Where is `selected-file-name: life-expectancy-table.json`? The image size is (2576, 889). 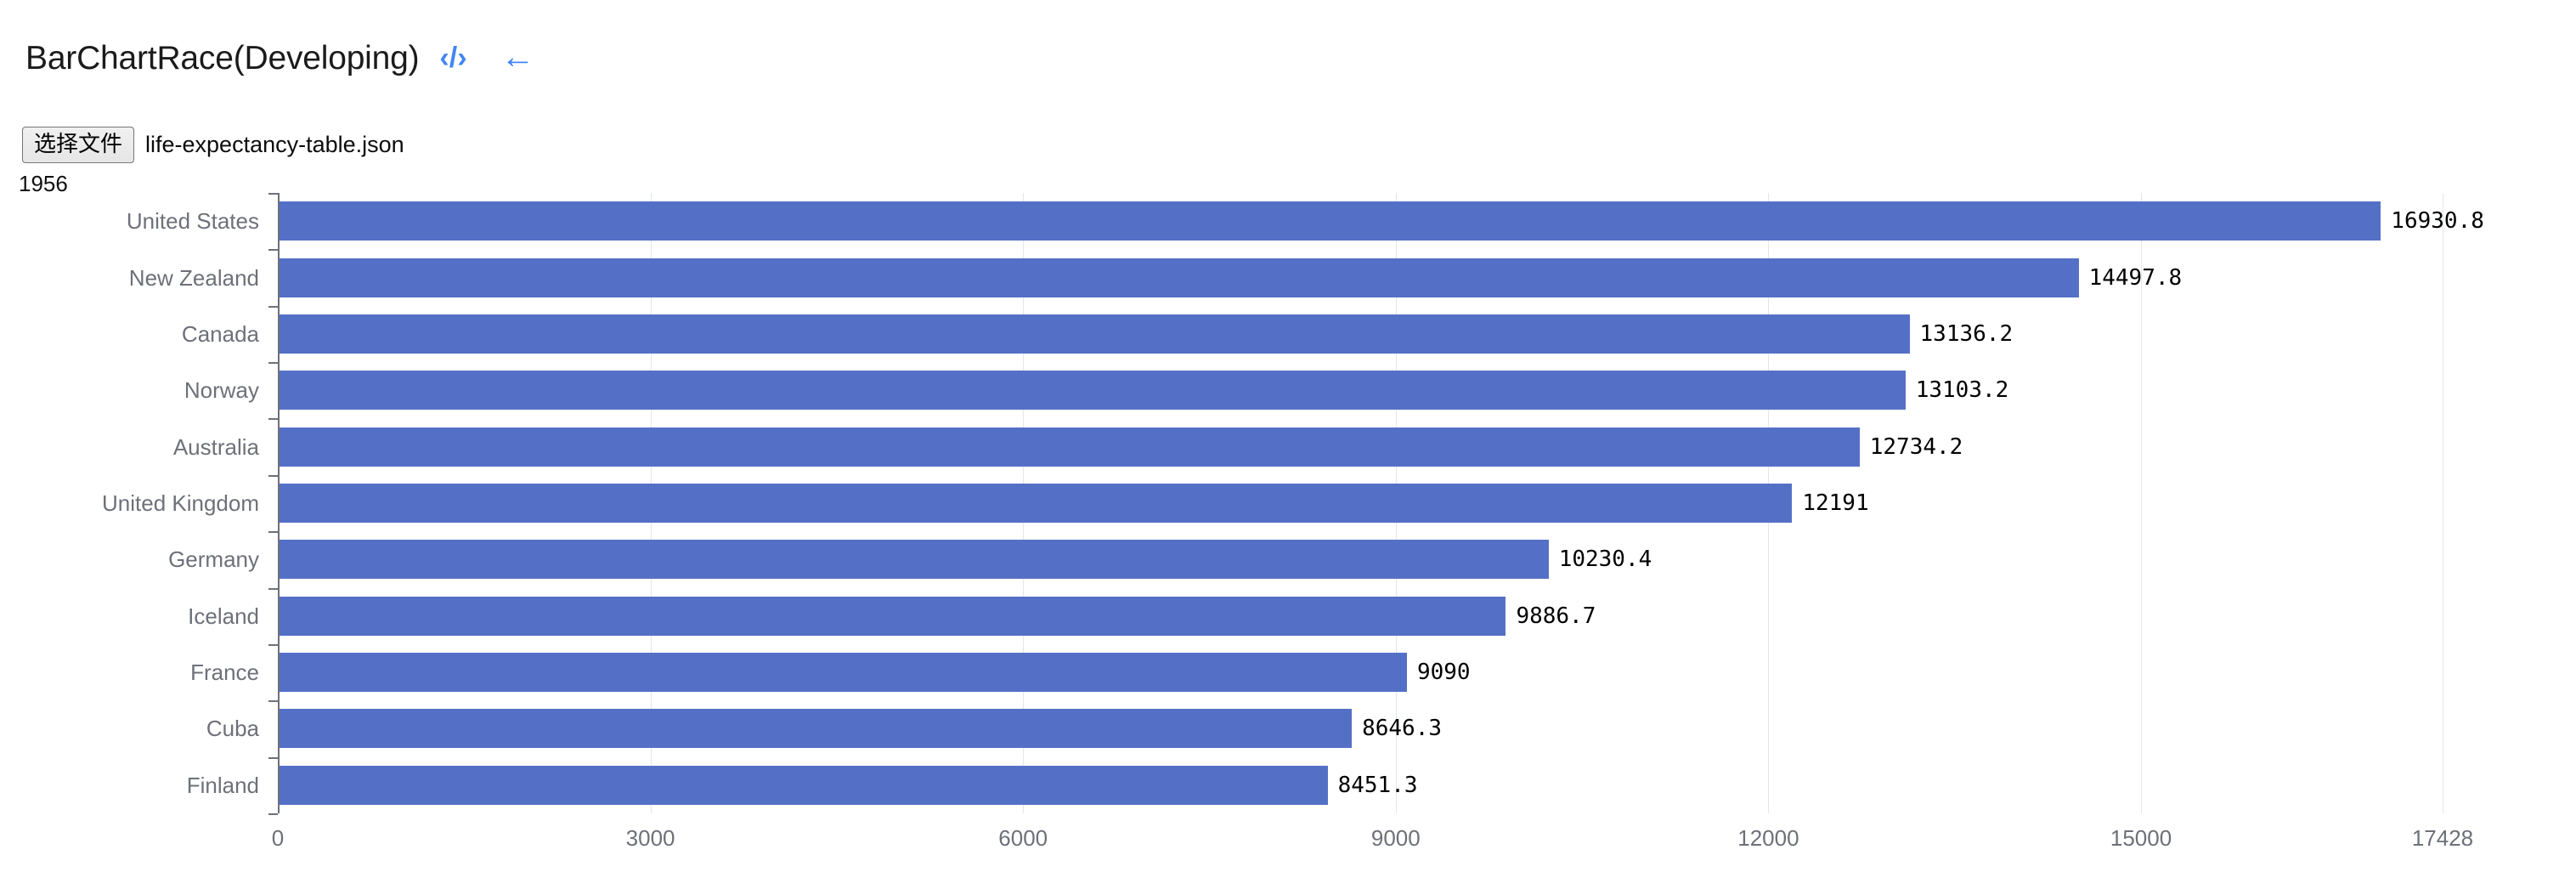 selected-file-name: life-expectancy-table.json is located at coordinates (274, 144).